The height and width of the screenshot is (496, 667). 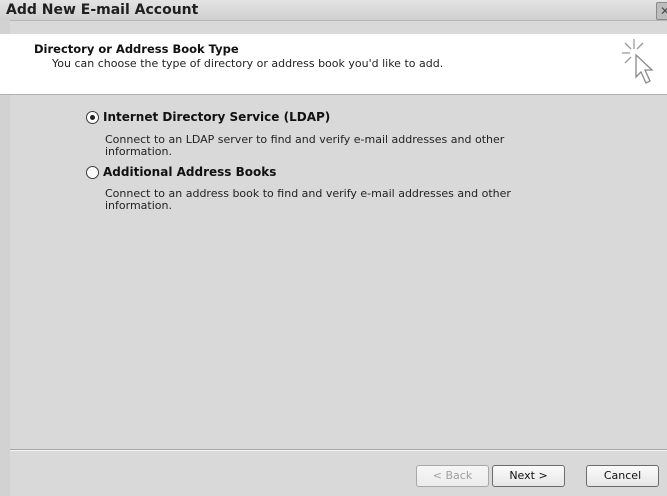 I want to click on window-title: Add New E-mail Account, so click(x=102, y=10).